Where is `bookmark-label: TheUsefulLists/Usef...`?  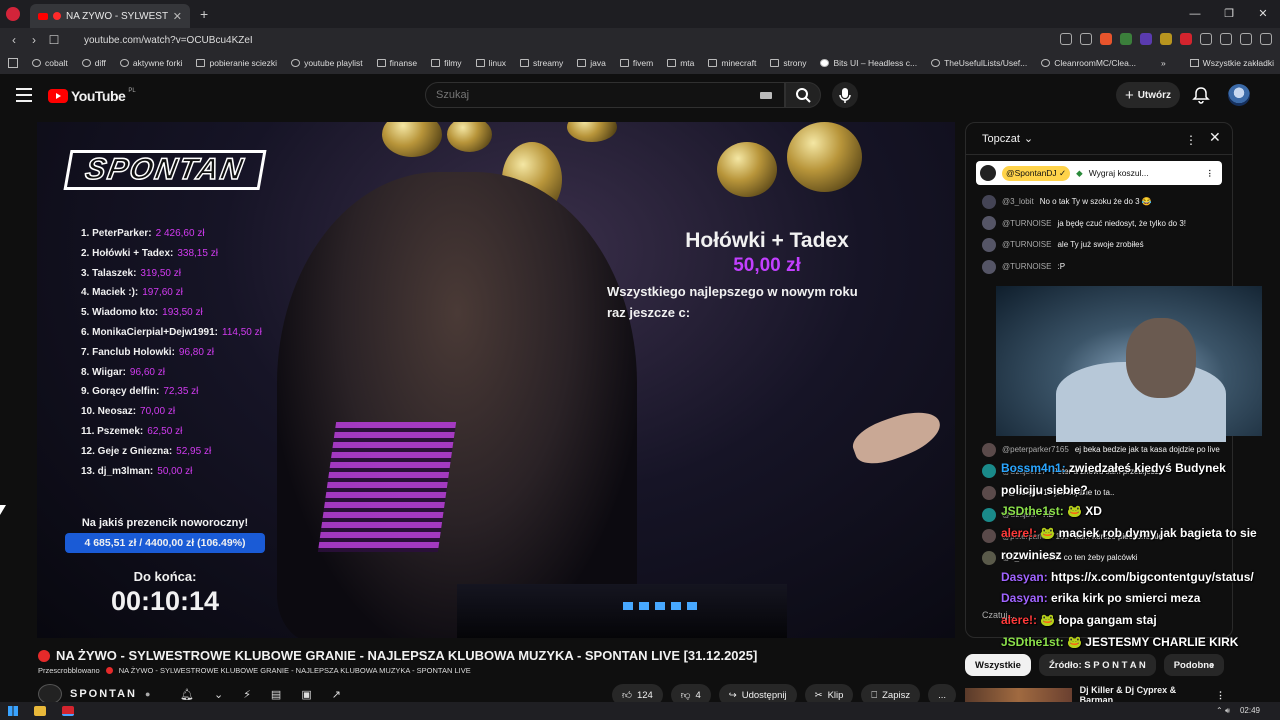
bookmark-label: TheUsefulLists/Usef... is located at coordinates (986, 63).